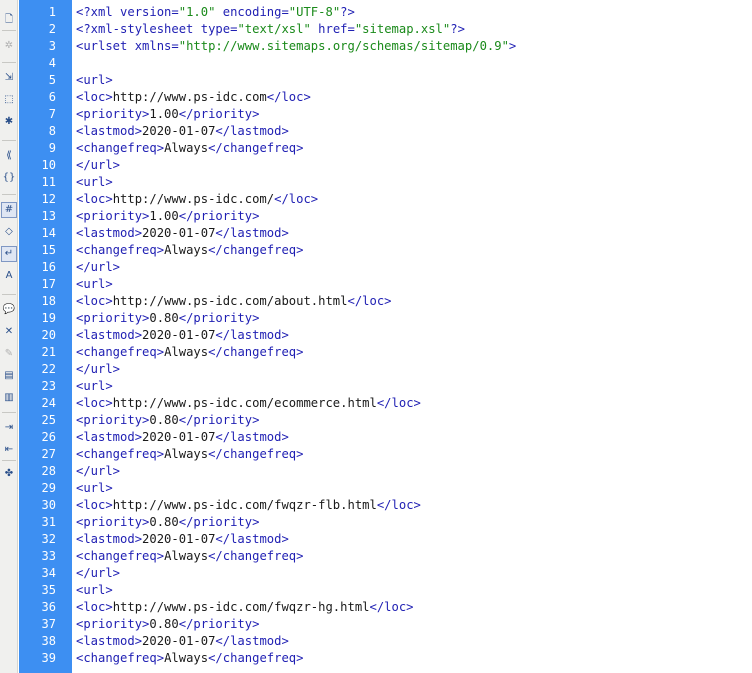  What do you see at coordinates (197, 199) in the screenshot?
I see `code-text: <loc>http://www.ps-idc.com/</loc>` at bounding box center [197, 199].